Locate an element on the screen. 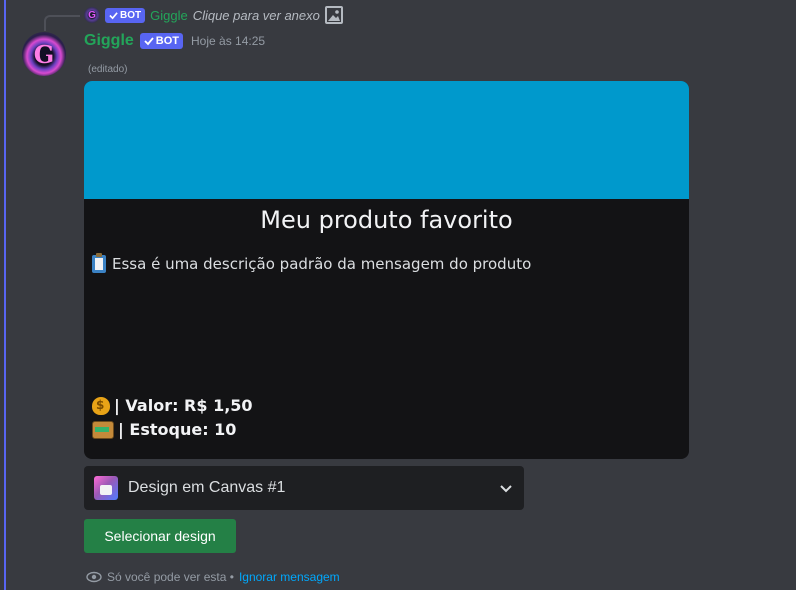 The image size is (796, 590). money-bag-icon is located at coordinates (101, 405).